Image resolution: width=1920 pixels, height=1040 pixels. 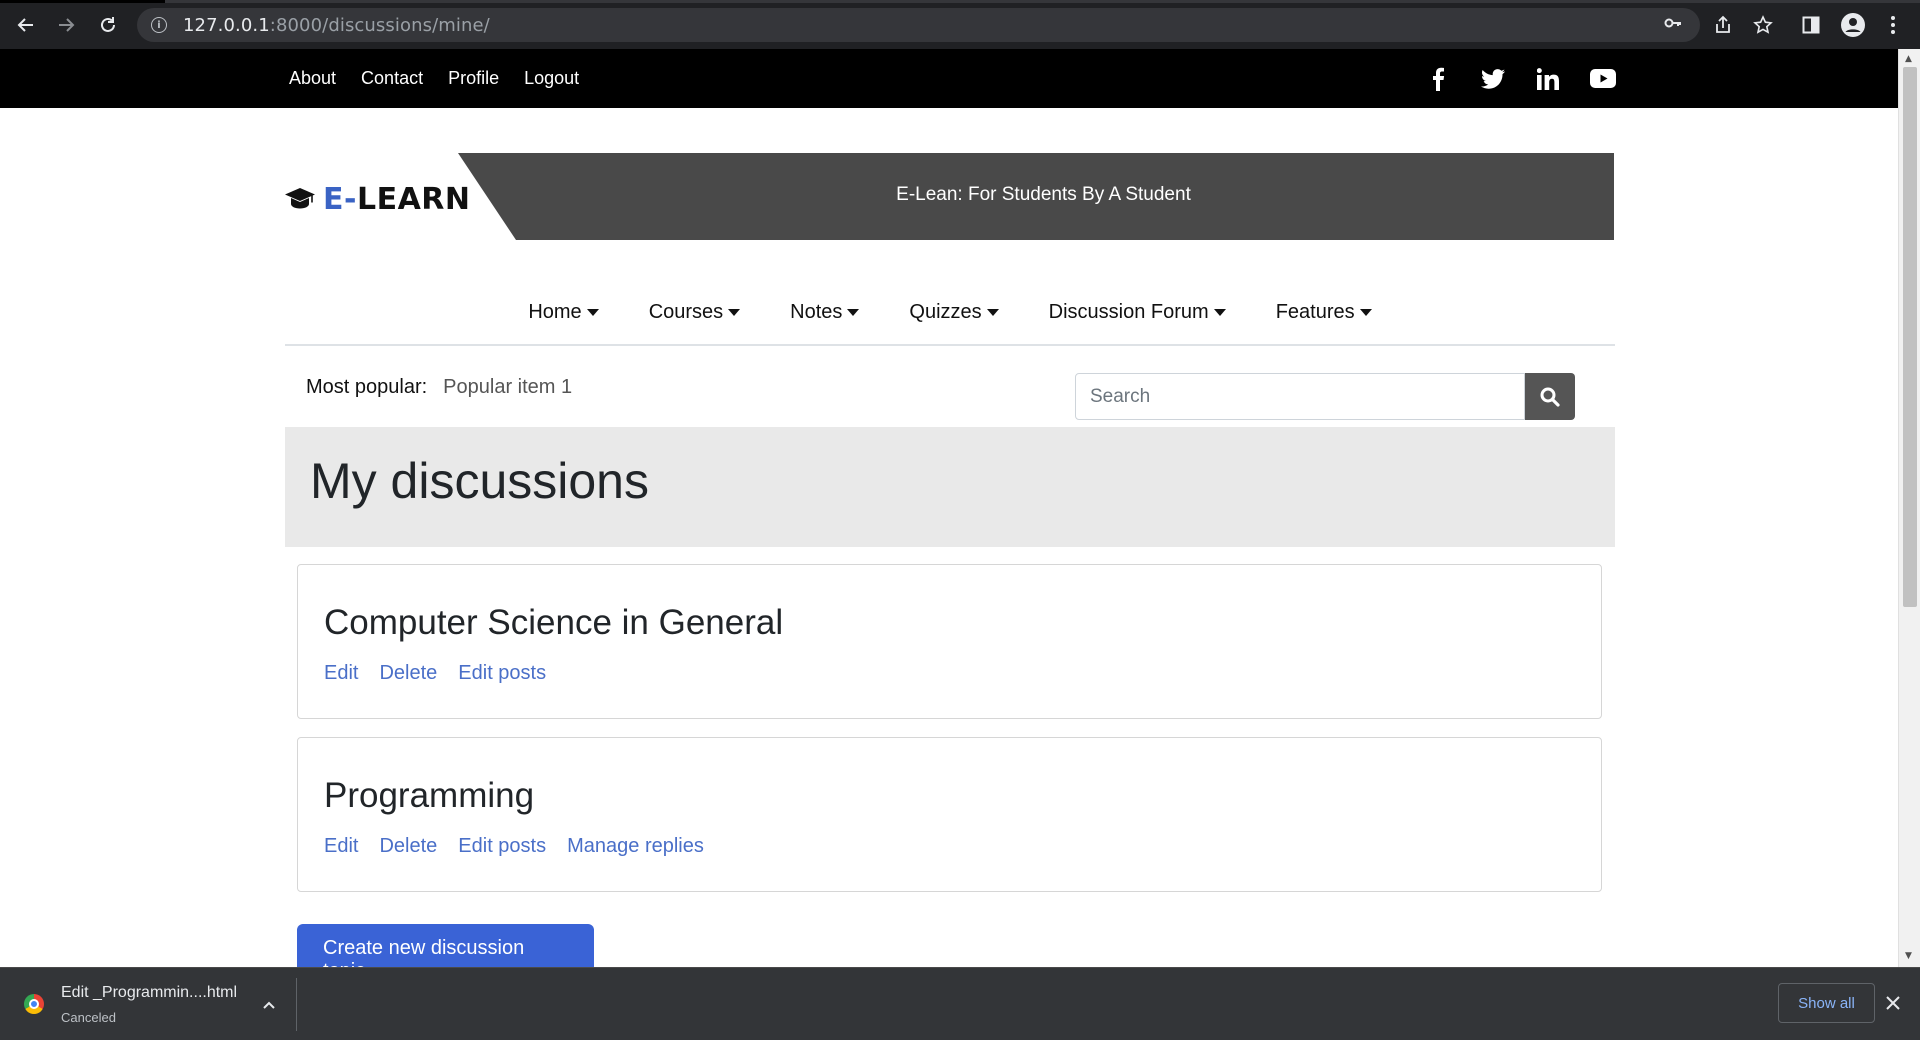 I want to click on star-icon, so click(x=1763, y=25).